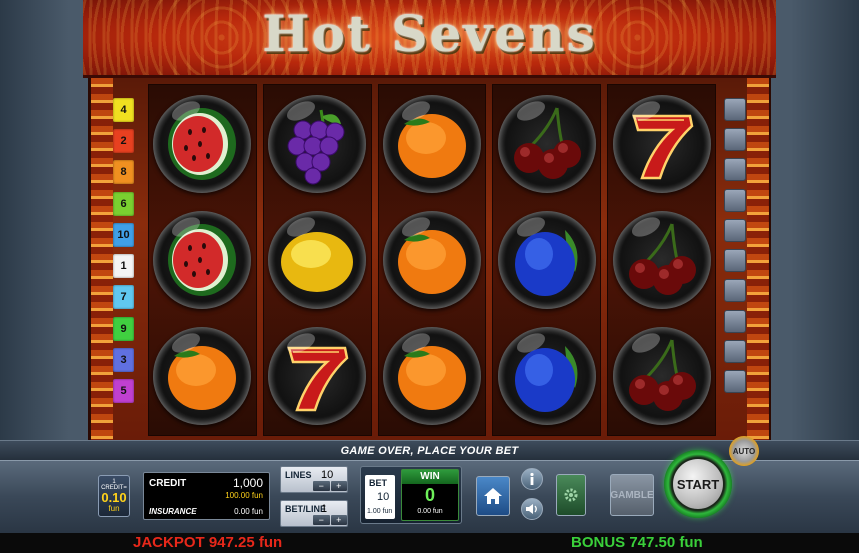 Image resolution: width=859 pixels, height=553 pixels. Describe the element at coordinates (571, 495) in the screenshot. I see `settings-button` at that location.